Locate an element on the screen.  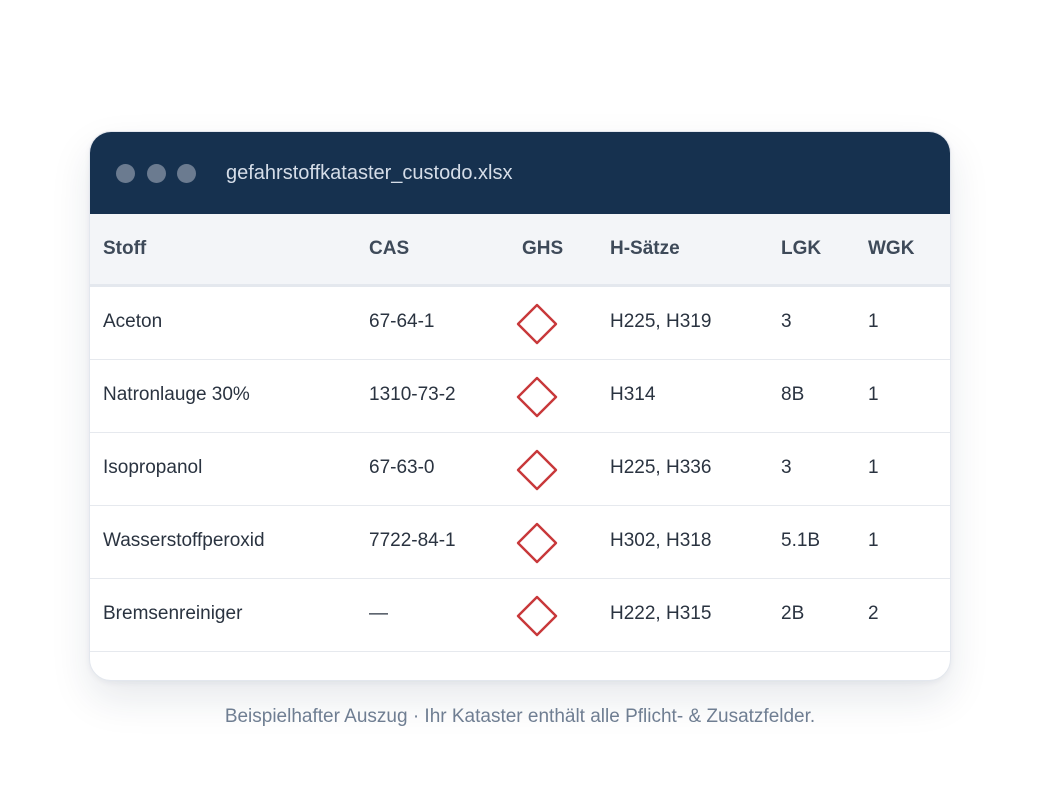
cell-wgk: 2 is located at coordinates (873, 613).